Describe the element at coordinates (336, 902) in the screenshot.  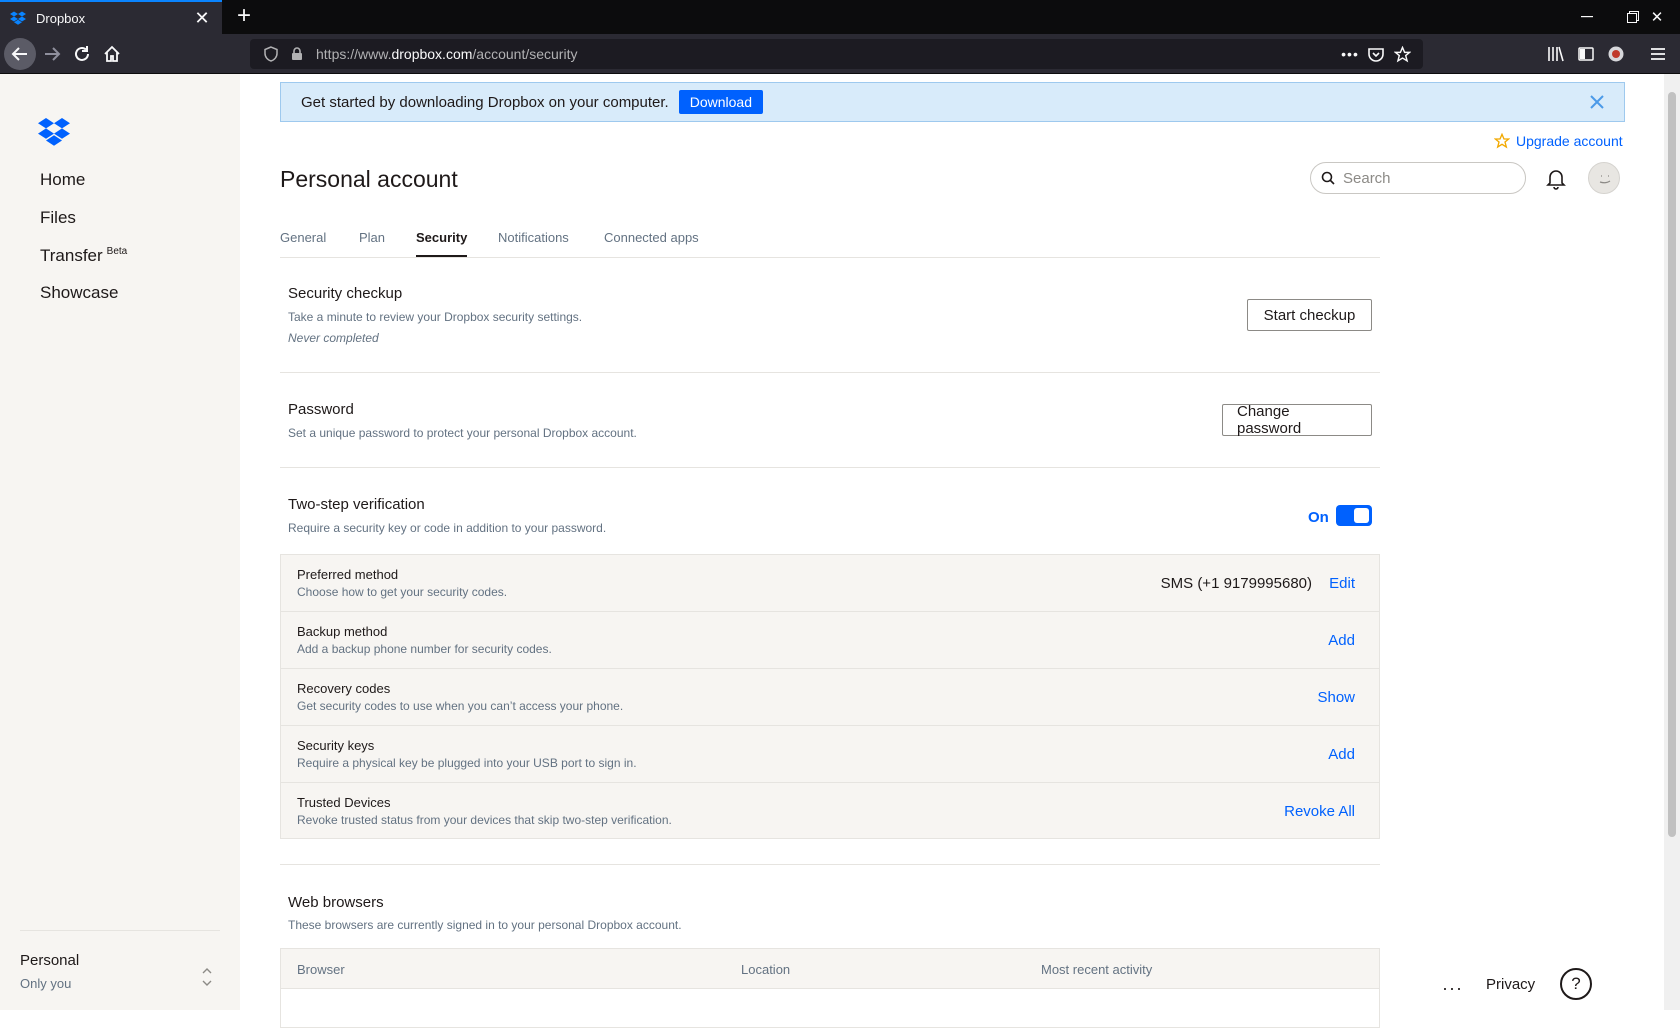
I see `web-browsers-title: Web browsers` at that location.